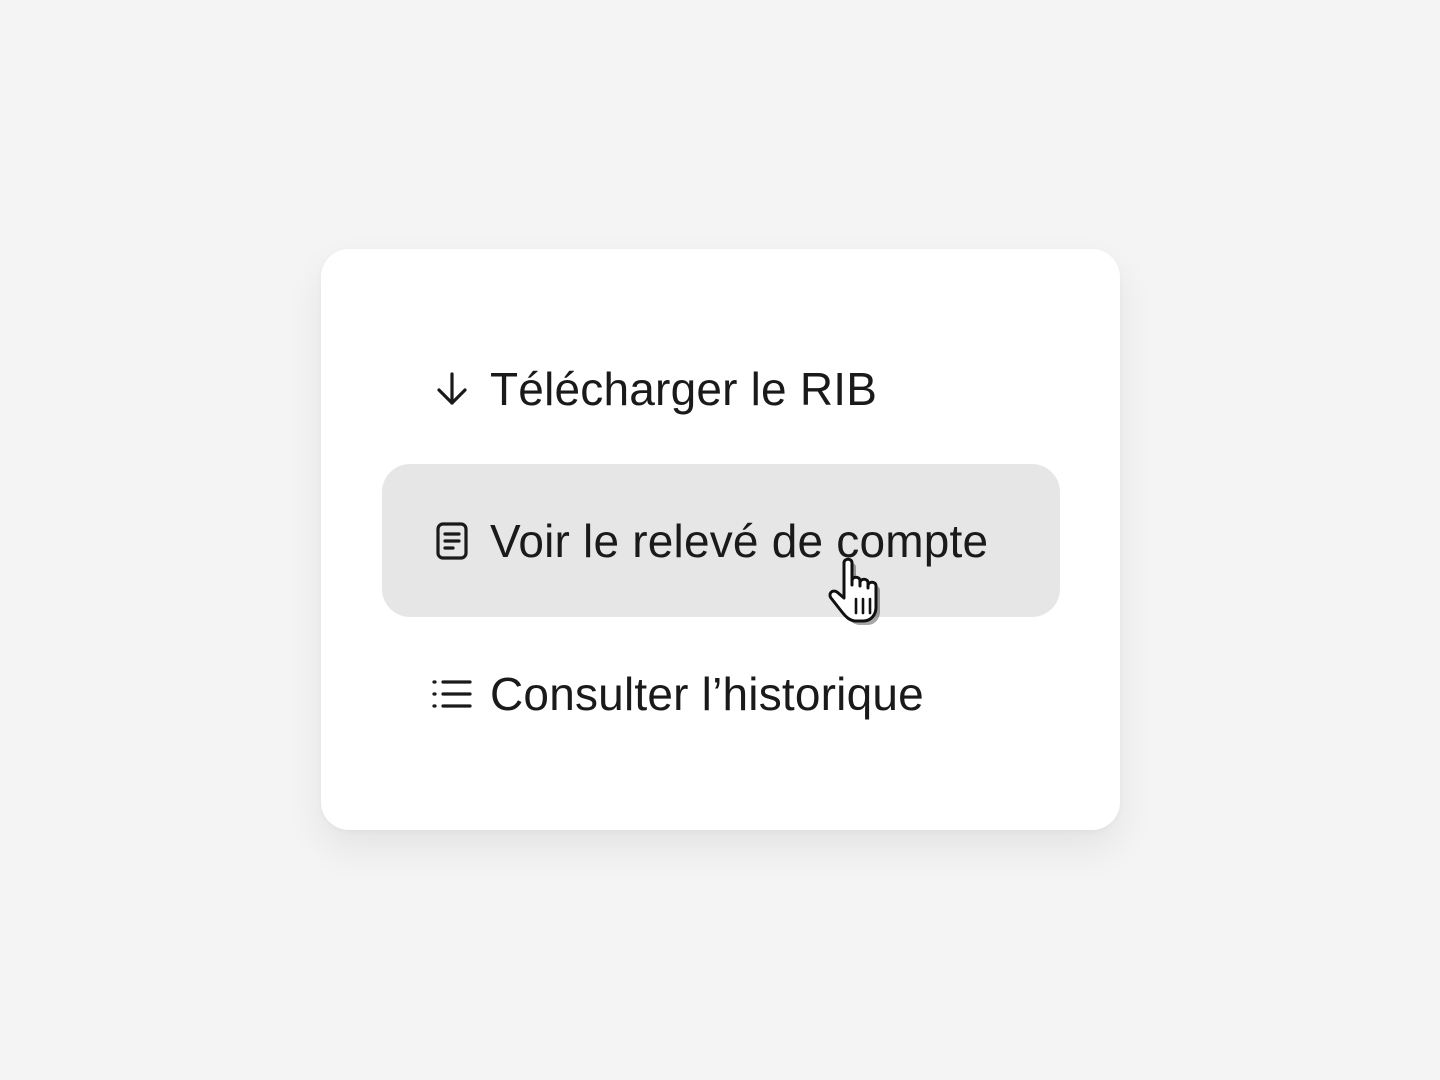 This screenshot has width=1440, height=1080. I want to click on list-icon, so click(452, 694).